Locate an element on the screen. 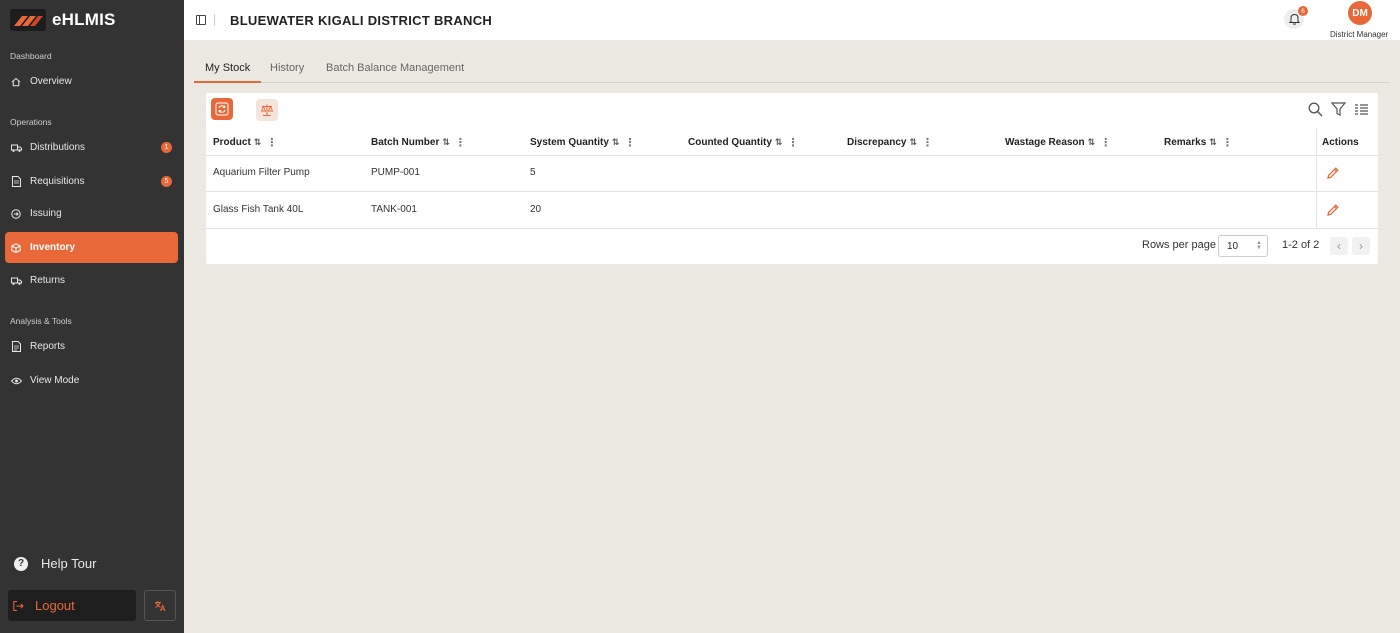 The height and width of the screenshot is (633, 1400). cell-system-quantity: 5 is located at coordinates (533, 172).